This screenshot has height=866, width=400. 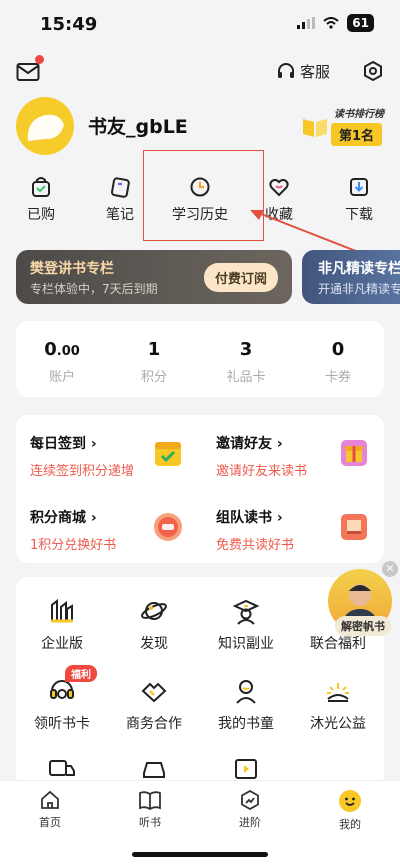 I want to click on task-daily-checkin: 每日签到 › 连续签到积分递增, so click(x=82, y=456).